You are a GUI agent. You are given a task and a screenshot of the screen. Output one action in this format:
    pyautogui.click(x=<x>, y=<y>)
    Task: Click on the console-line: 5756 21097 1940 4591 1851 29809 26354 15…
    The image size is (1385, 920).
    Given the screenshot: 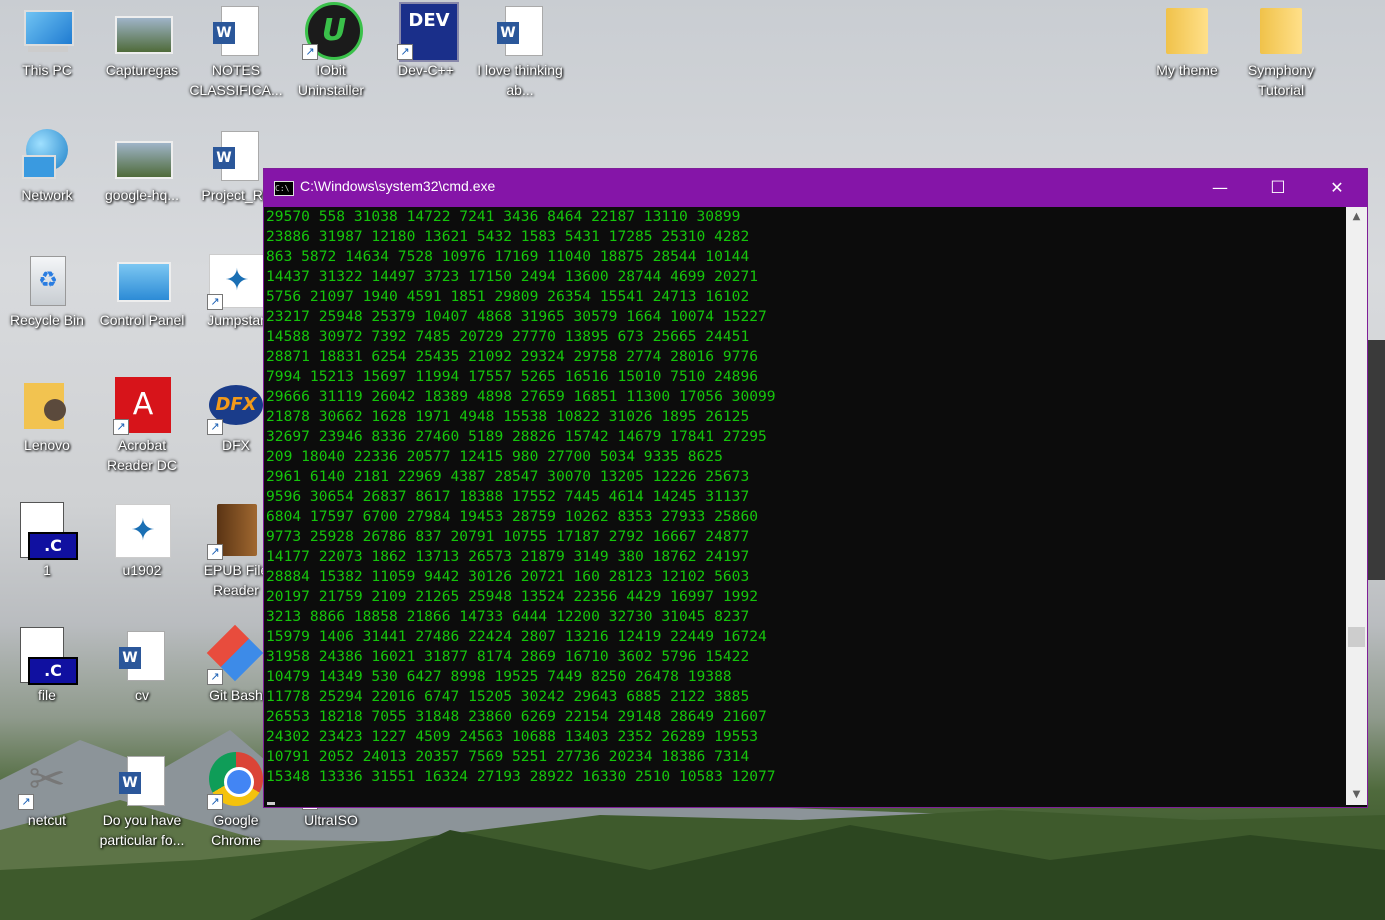 What is the action you would take?
    pyautogui.click(x=508, y=296)
    